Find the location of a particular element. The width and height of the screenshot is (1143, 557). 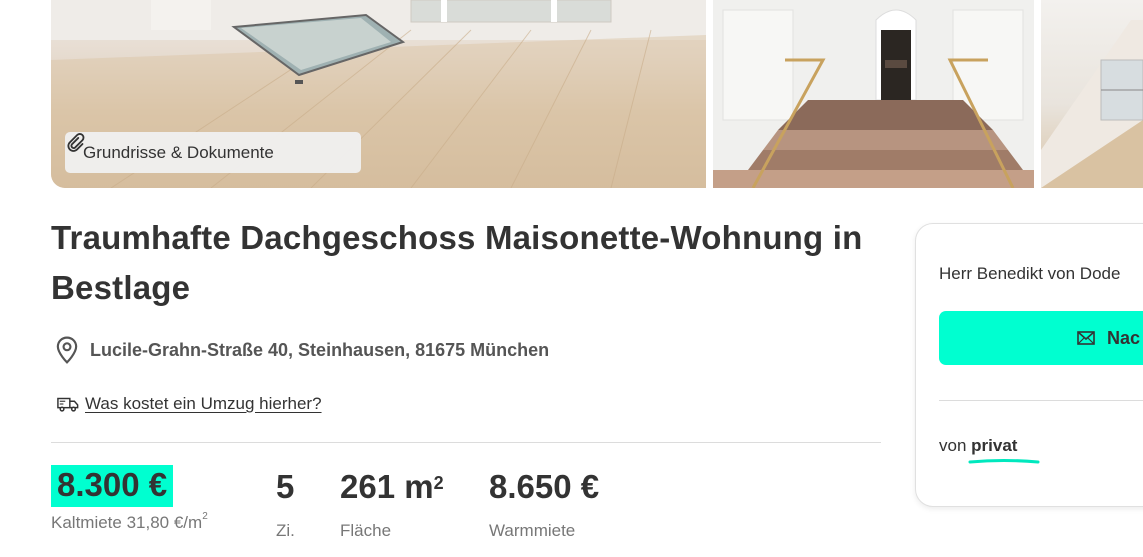

moving-cost-link-text: Was kostet ein Umzug hierher? is located at coordinates (203, 403).